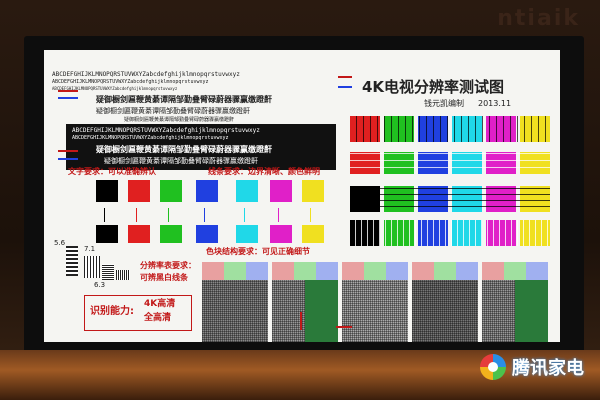 The image size is (600, 400). What do you see at coordinates (548, 368) in the screenshot?
I see `watermark-brand: 腾讯家电` at bounding box center [548, 368].